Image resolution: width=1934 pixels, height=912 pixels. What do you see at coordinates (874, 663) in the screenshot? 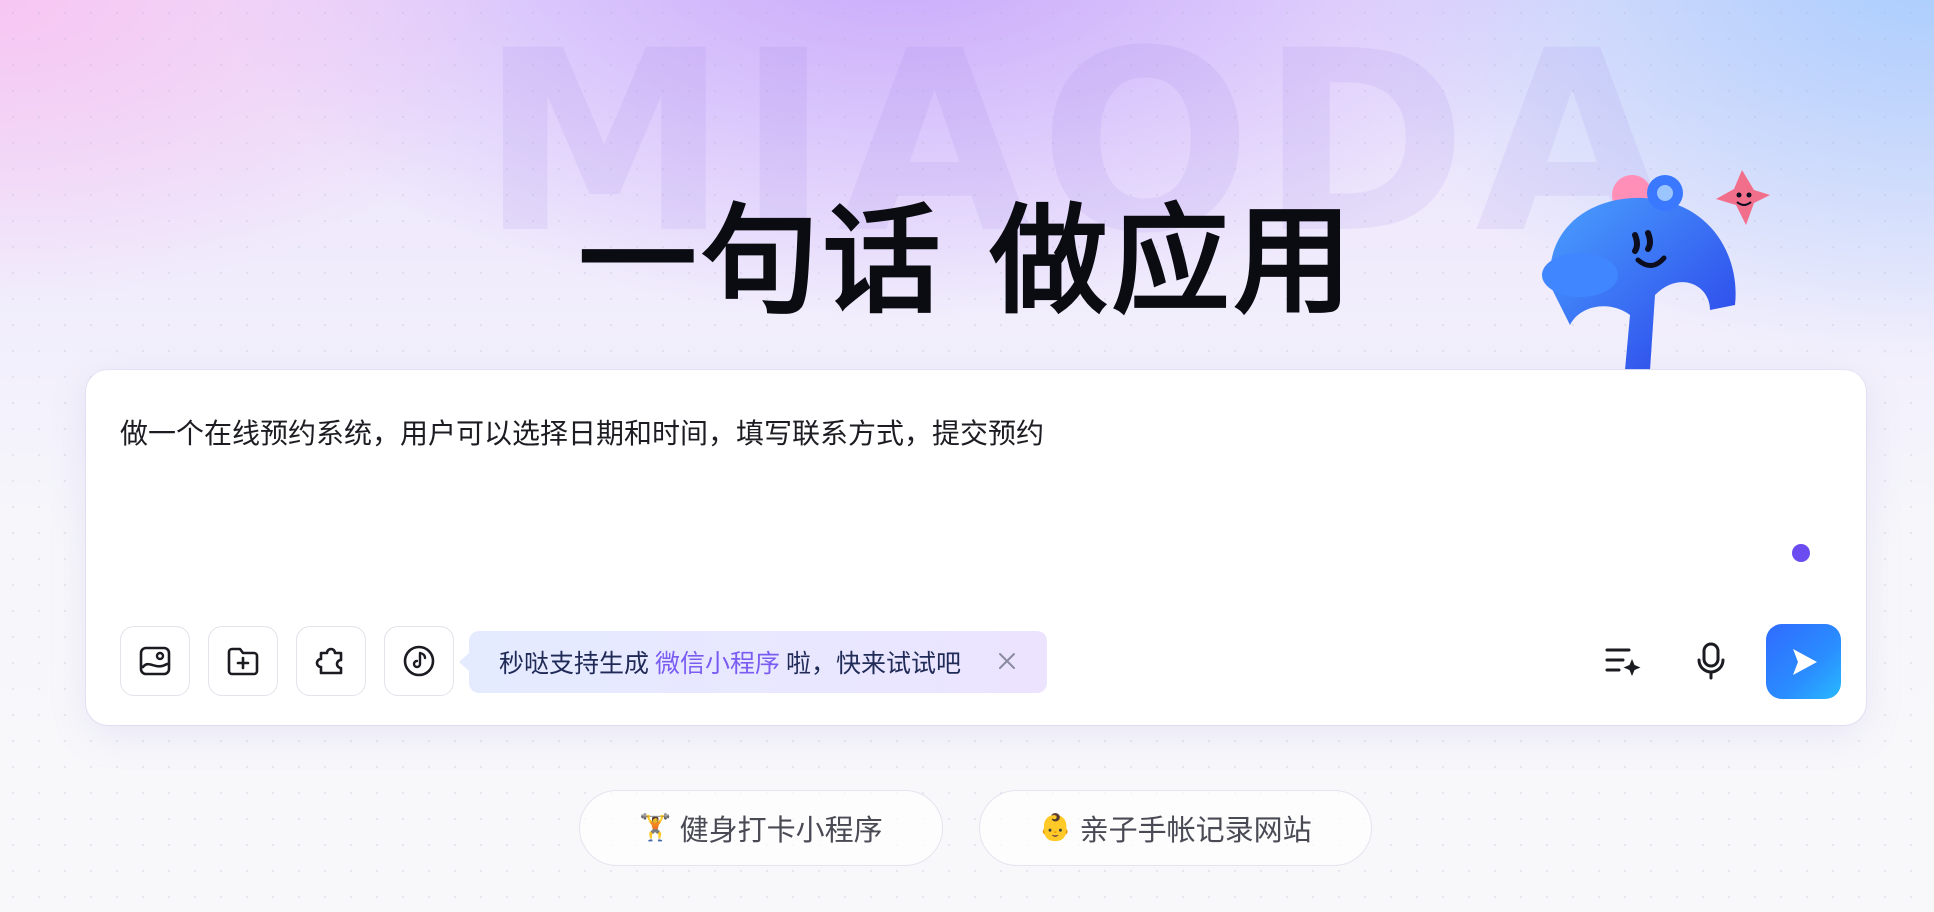
I see `tip-suffix: 啦，快来试试吧` at bounding box center [874, 663].